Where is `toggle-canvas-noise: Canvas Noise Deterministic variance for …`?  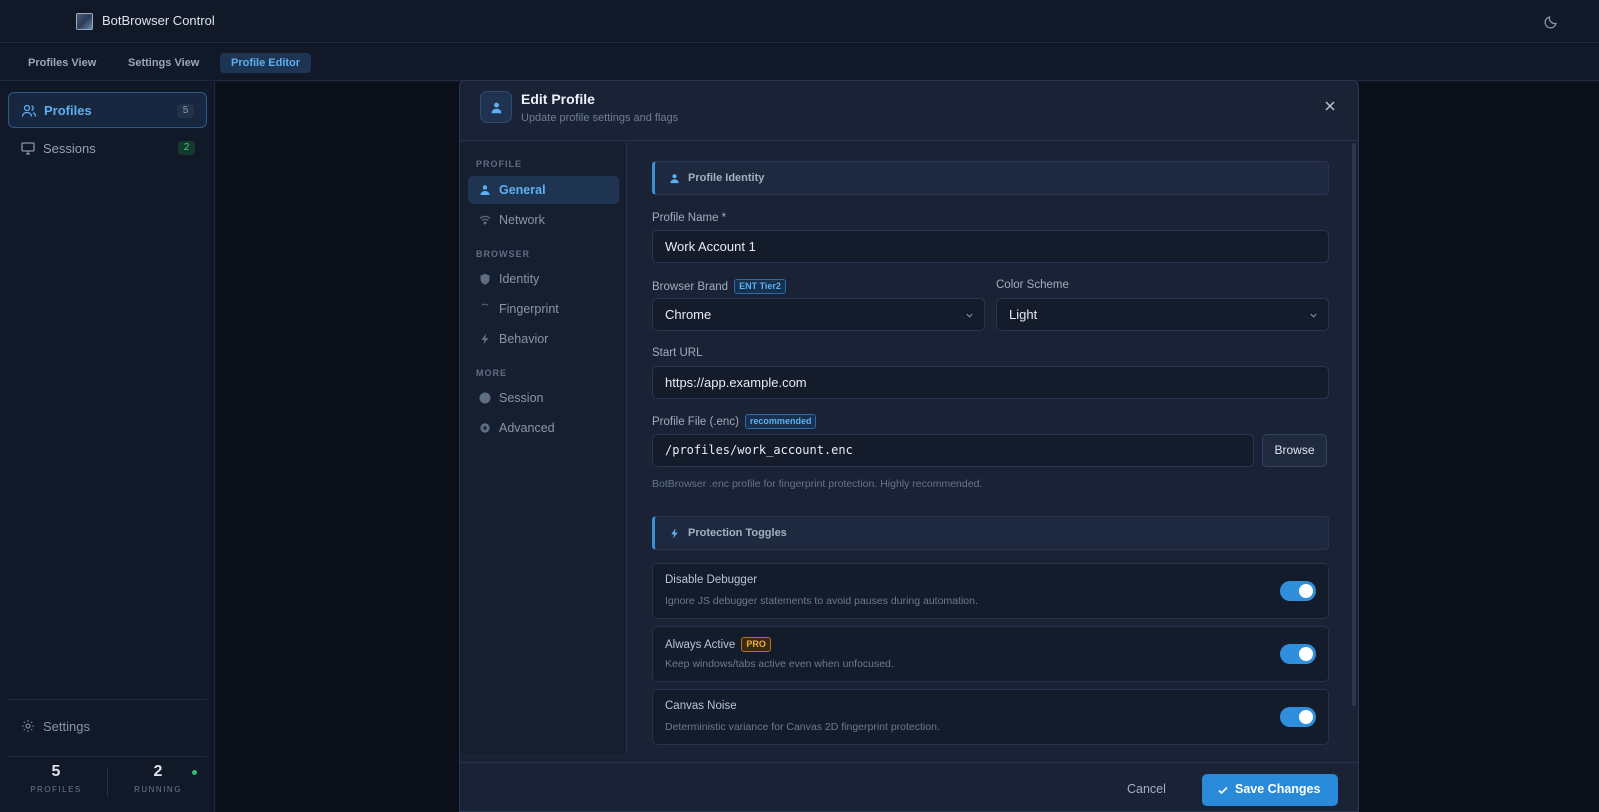 toggle-canvas-noise: Canvas Noise Deterministic variance for … is located at coordinates (990, 717).